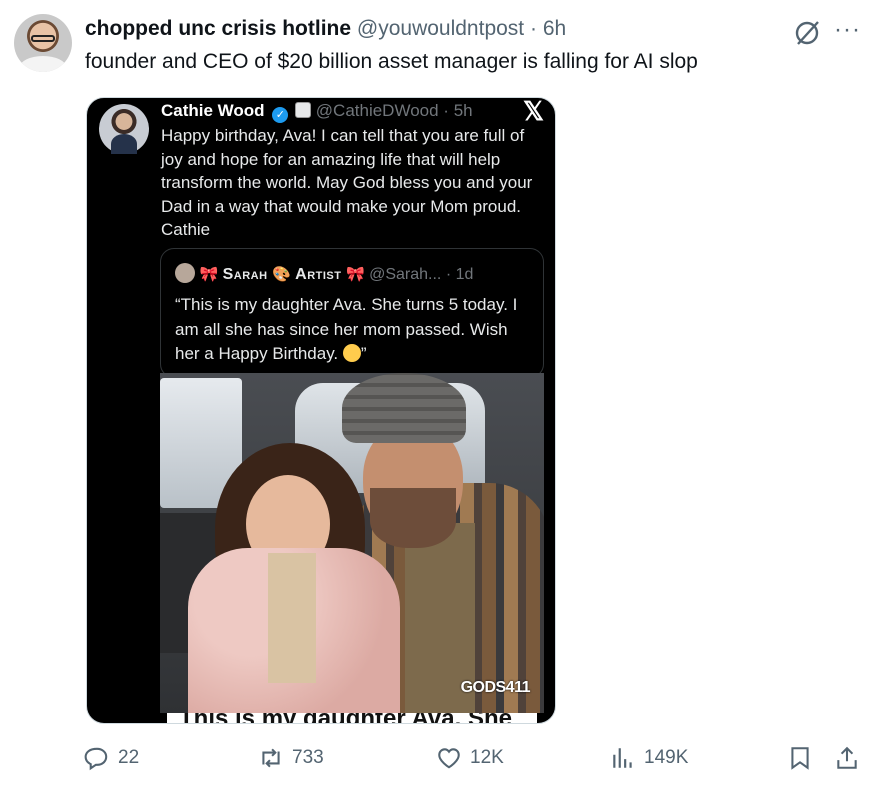  I want to click on author-avatar, so click(43, 43).